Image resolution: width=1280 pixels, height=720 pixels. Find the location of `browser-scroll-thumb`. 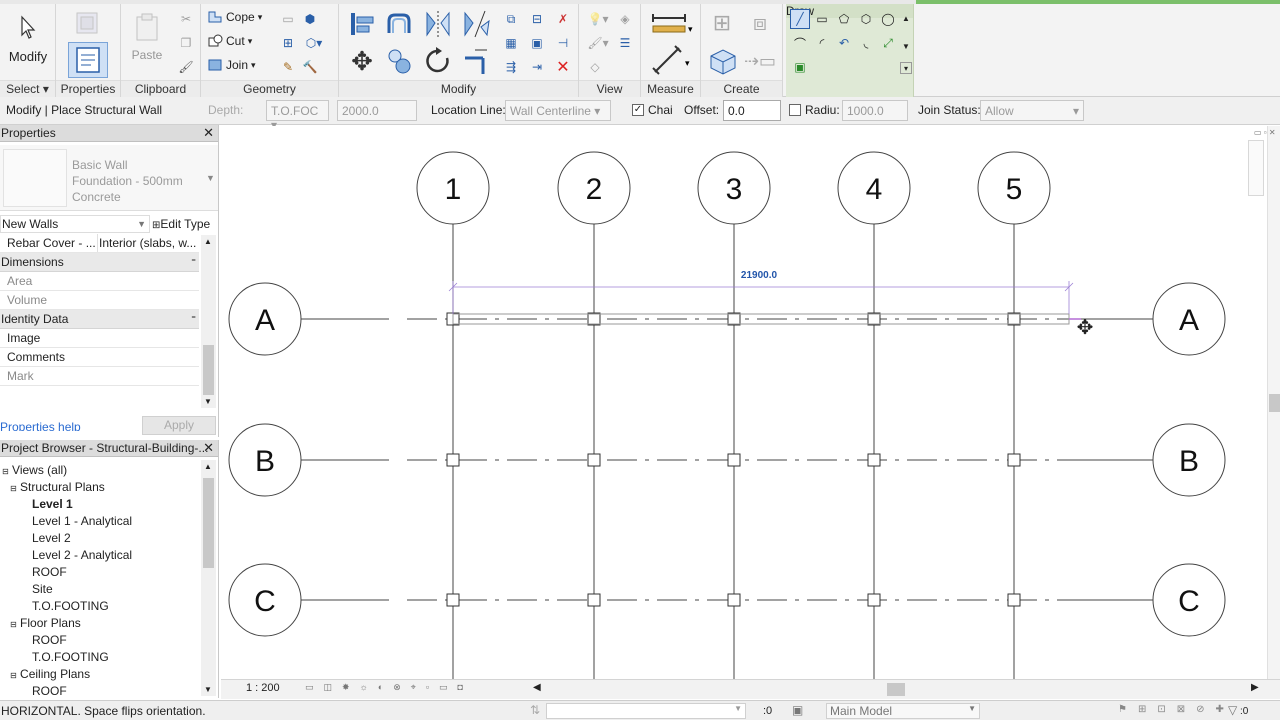

browser-scroll-thumb is located at coordinates (208, 523).